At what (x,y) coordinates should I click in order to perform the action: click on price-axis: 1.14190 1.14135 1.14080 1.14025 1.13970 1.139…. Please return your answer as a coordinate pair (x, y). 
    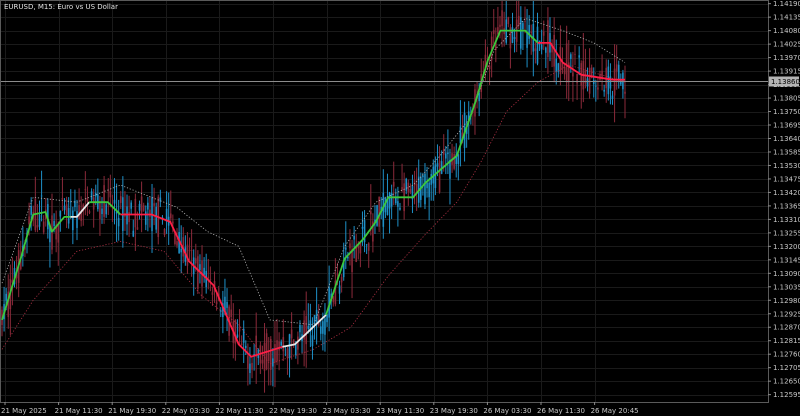
    Looking at the image, I should click on (784, 199).